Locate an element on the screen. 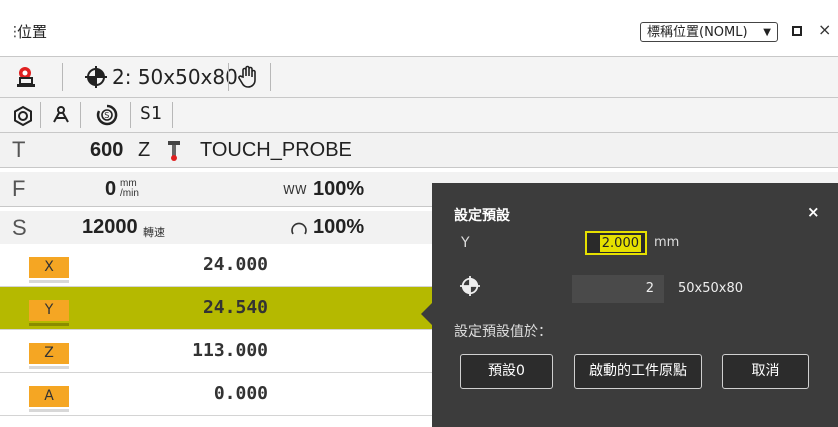  set-preset-at-label: 設定預設值於： is located at coordinates (503, 332).